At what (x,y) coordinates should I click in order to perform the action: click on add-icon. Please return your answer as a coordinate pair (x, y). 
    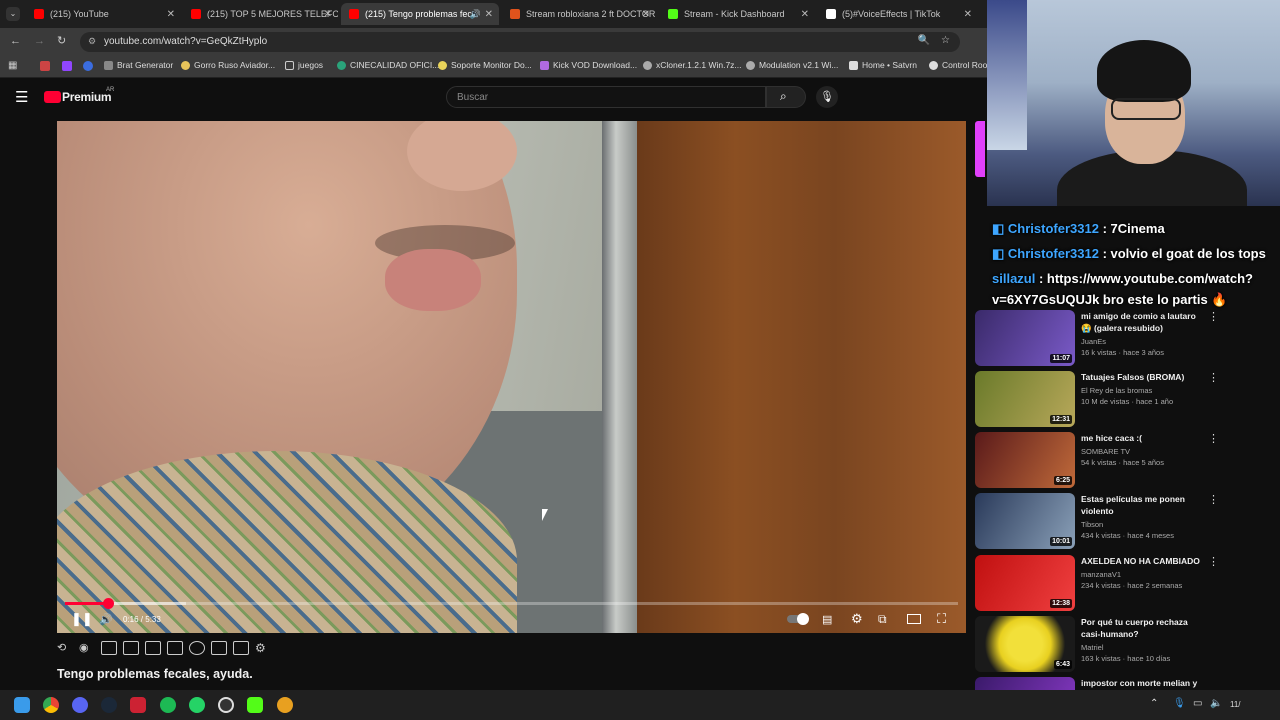
    Looking at the image, I should click on (219, 648).